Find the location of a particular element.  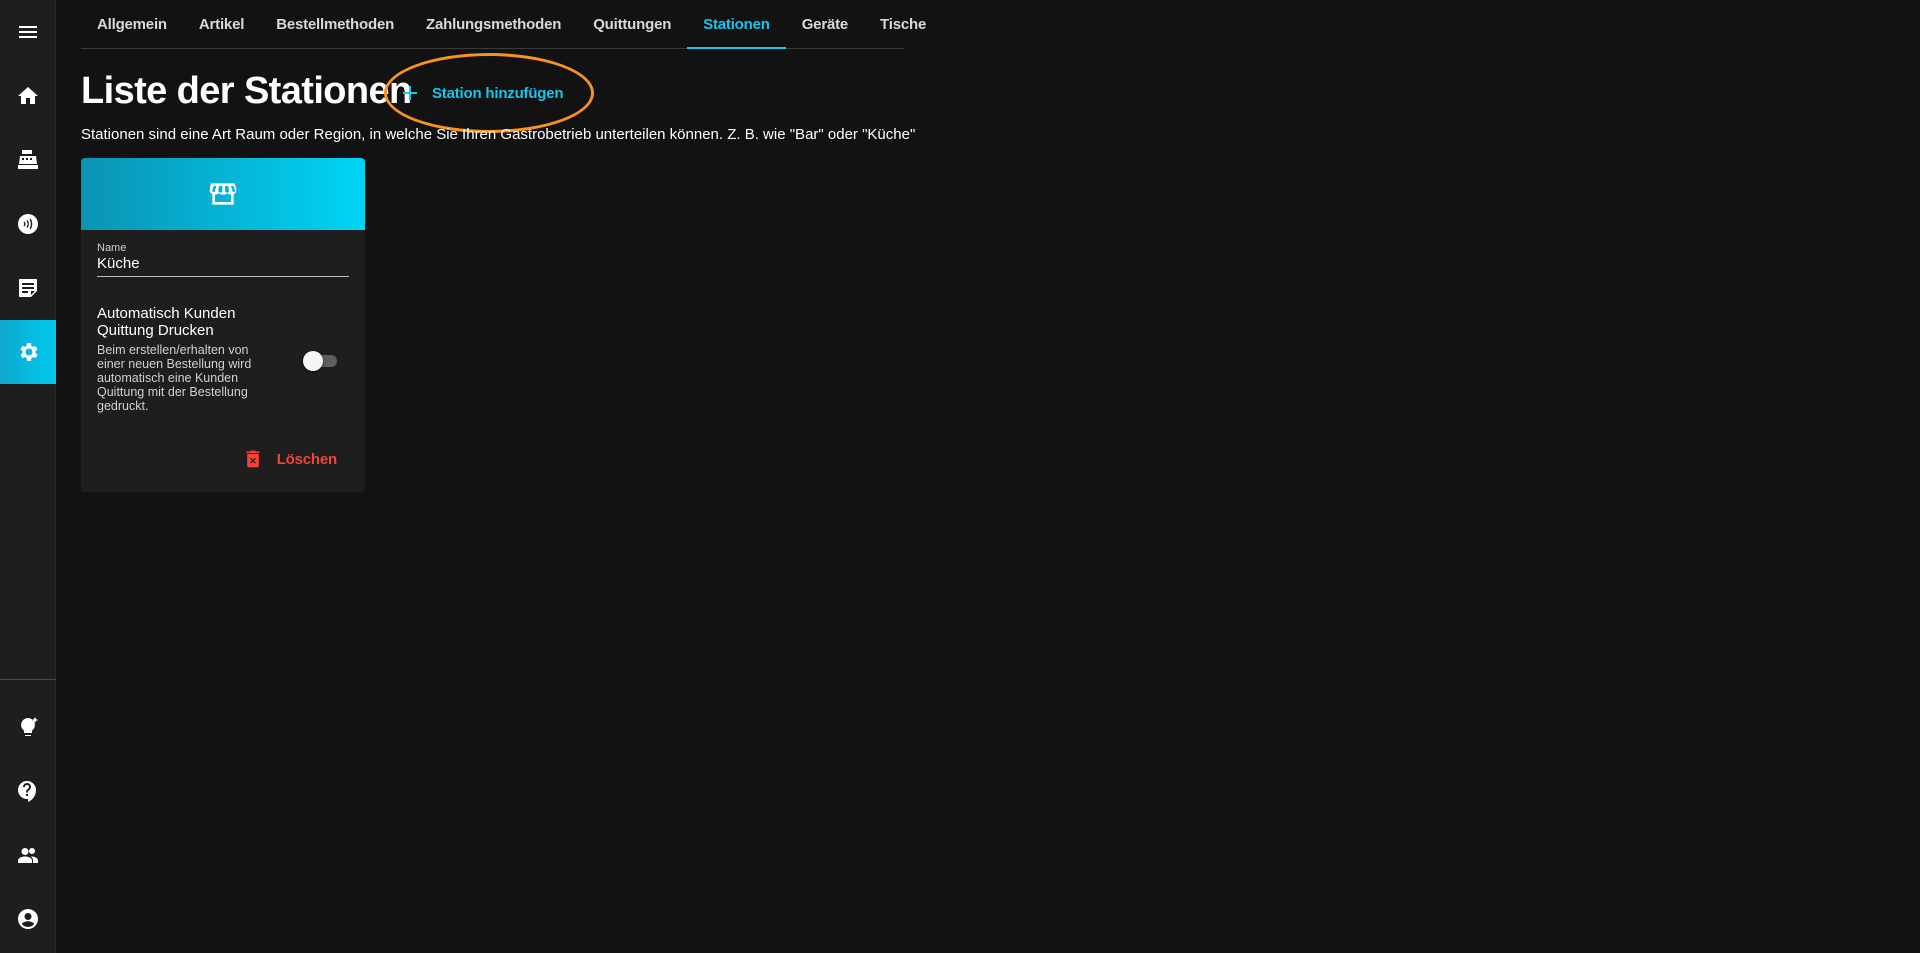

station-name-field: Name Küche is located at coordinates (223, 259).